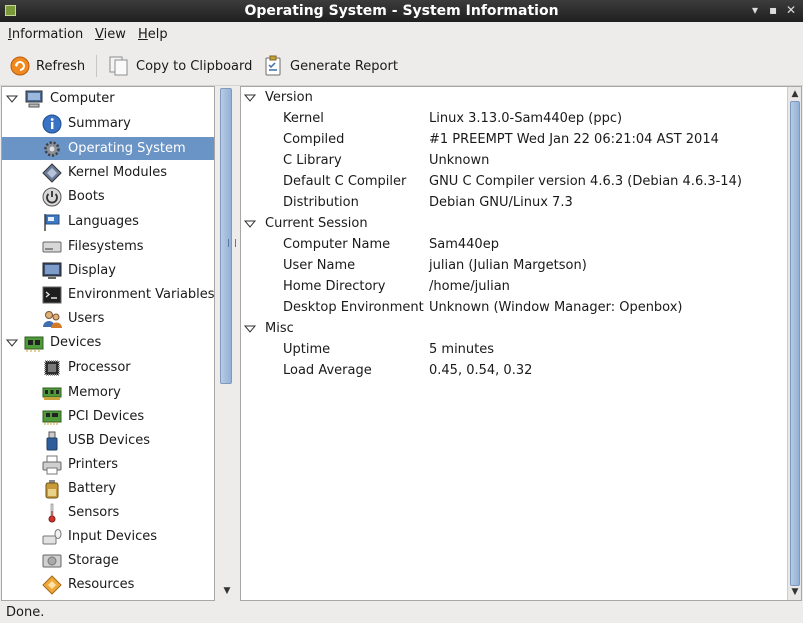 The height and width of the screenshot is (623, 803). Describe the element at coordinates (96, 66) in the screenshot. I see `toolbar-separator` at that location.